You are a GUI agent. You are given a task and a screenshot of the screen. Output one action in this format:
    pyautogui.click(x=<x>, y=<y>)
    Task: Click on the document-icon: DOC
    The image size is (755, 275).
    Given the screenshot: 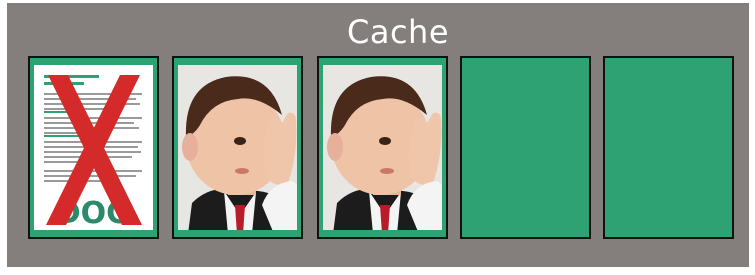 What is the action you would take?
    pyautogui.click(x=93, y=147)
    